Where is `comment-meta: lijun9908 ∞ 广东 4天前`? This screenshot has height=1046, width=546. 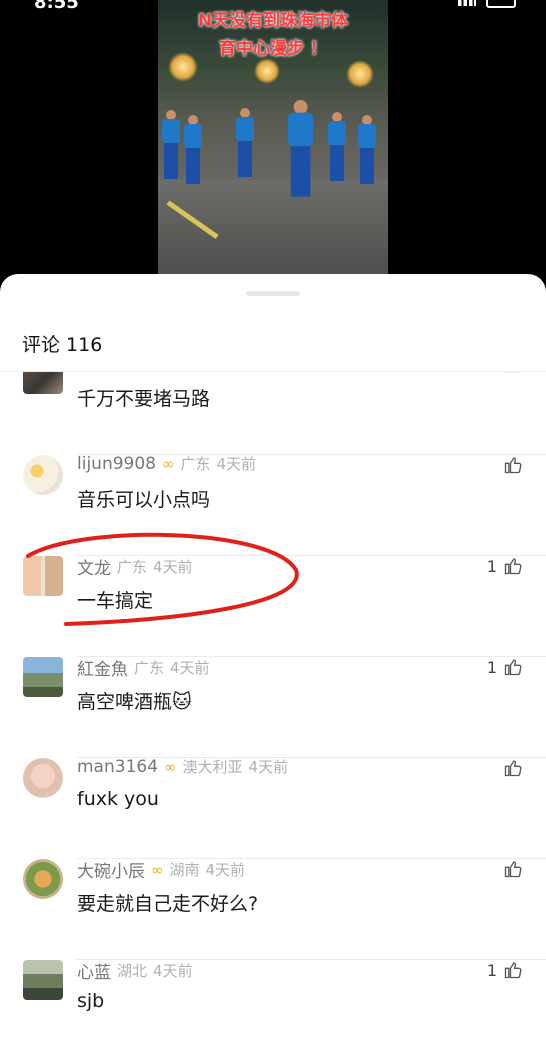
comment-meta: lijun9908 ∞ 广东 4天前 is located at coordinates (166, 463).